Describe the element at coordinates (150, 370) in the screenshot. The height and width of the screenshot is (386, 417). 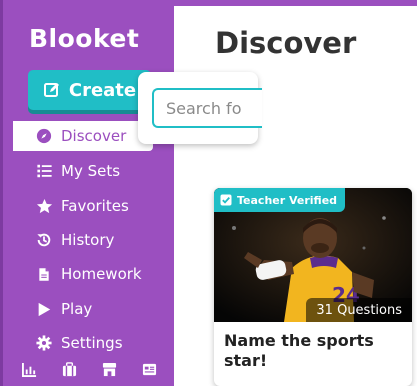
I see `news-icon` at that location.